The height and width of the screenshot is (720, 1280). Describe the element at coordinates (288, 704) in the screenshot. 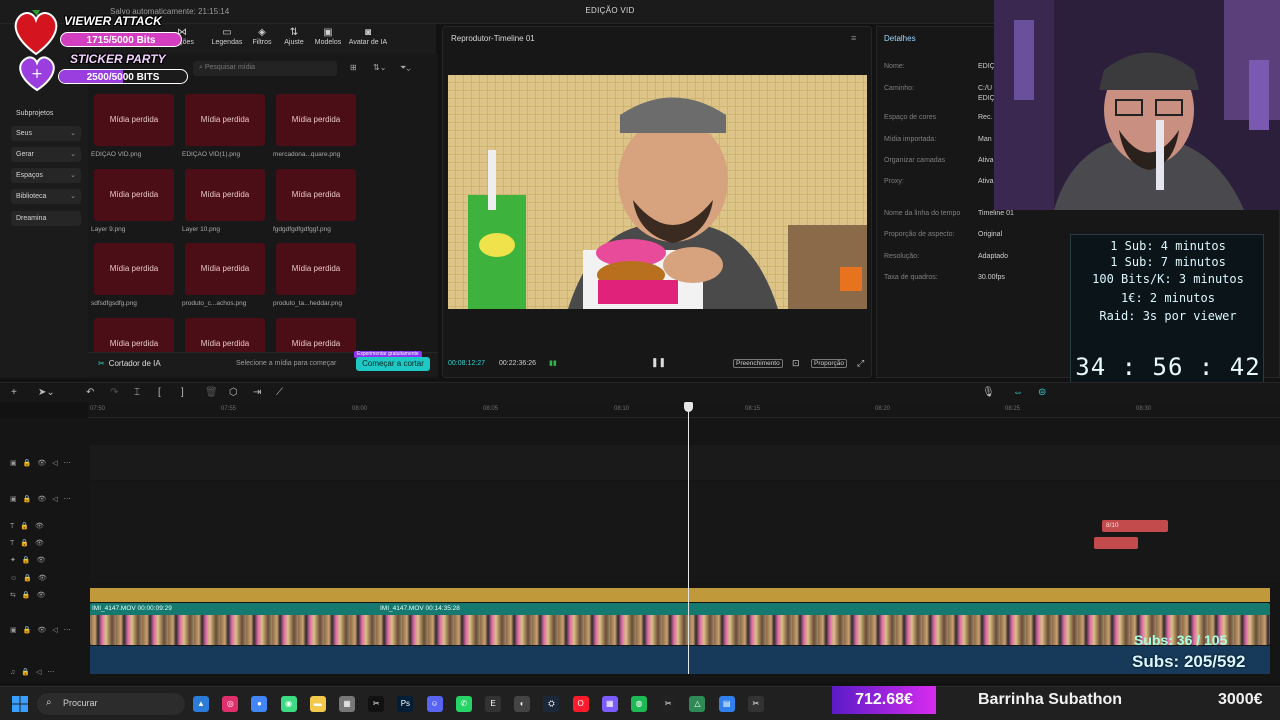

I see `android-icon: ◉` at that location.